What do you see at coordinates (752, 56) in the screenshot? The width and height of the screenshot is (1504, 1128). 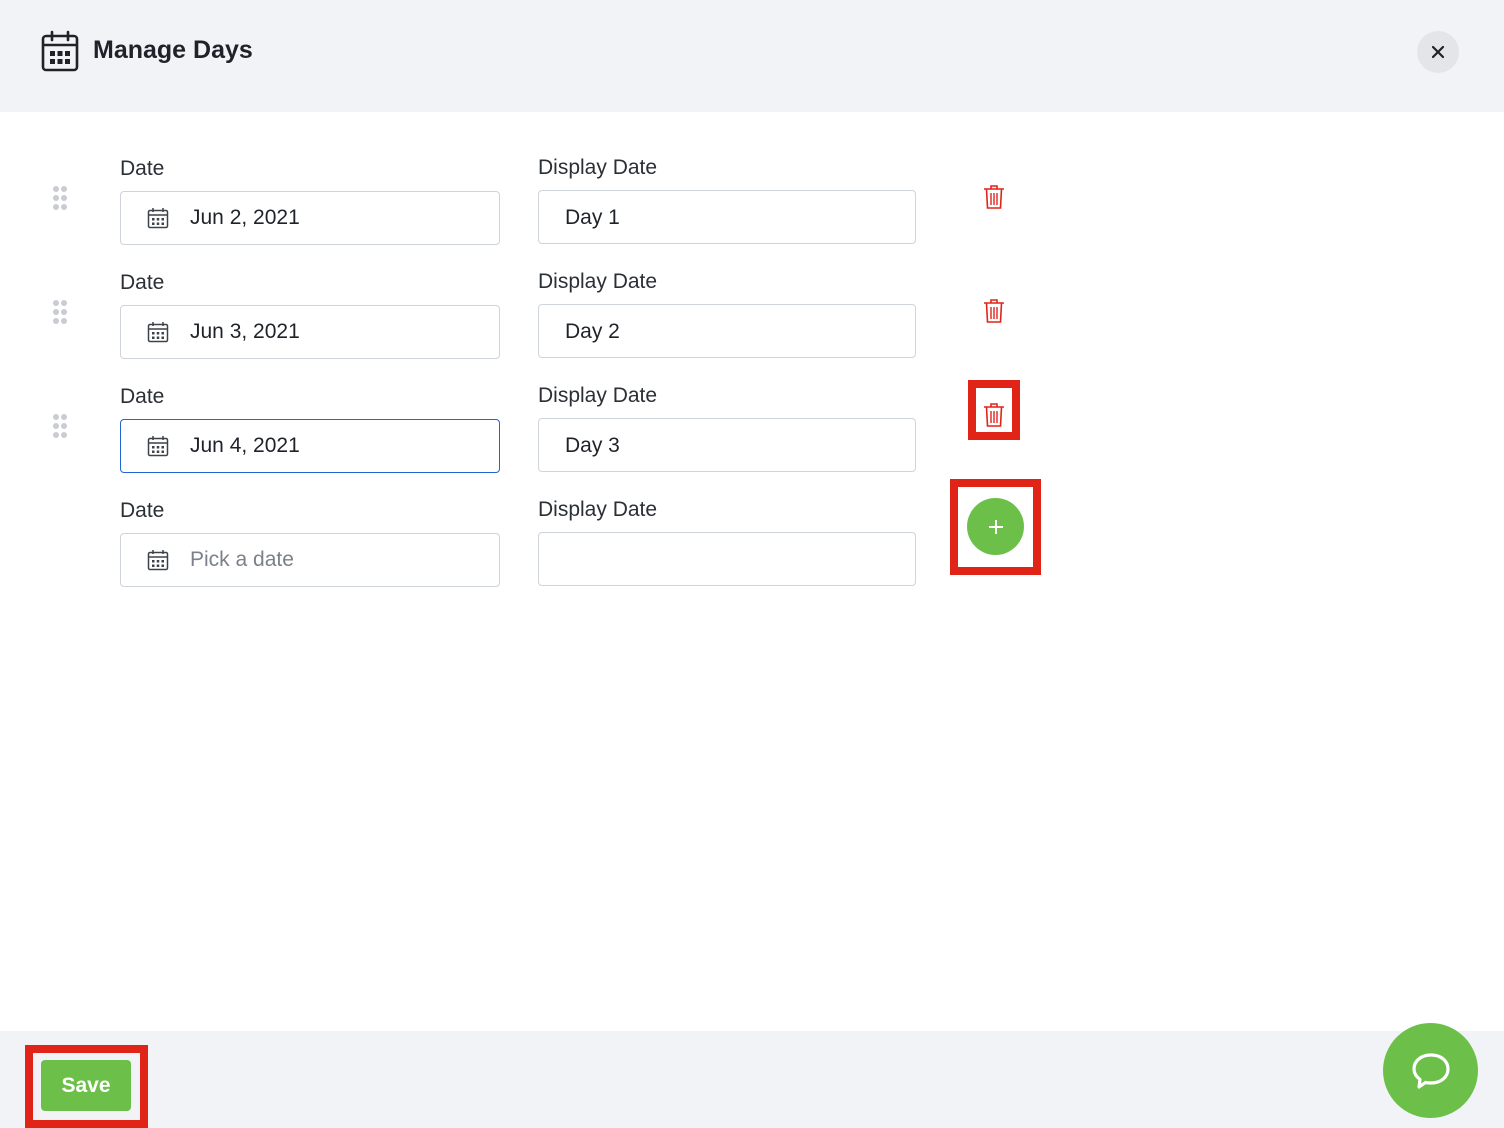 I see `modal-header: Manage Days` at bounding box center [752, 56].